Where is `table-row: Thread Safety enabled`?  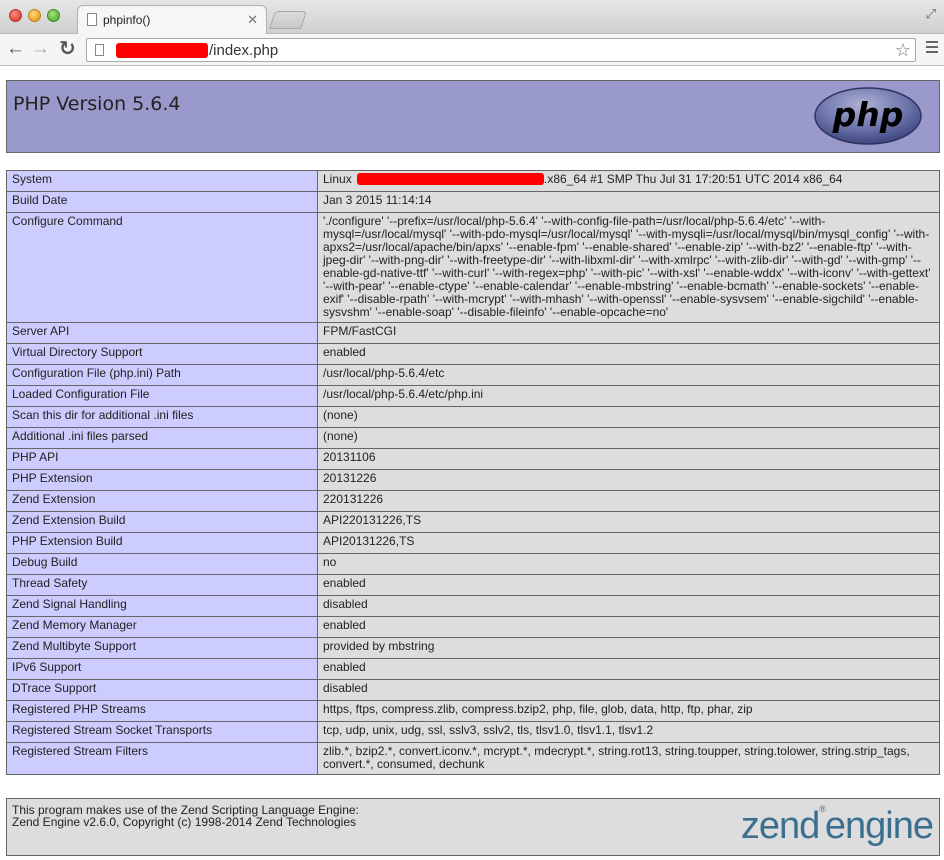 table-row: Thread Safety enabled is located at coordinates (473, 585).